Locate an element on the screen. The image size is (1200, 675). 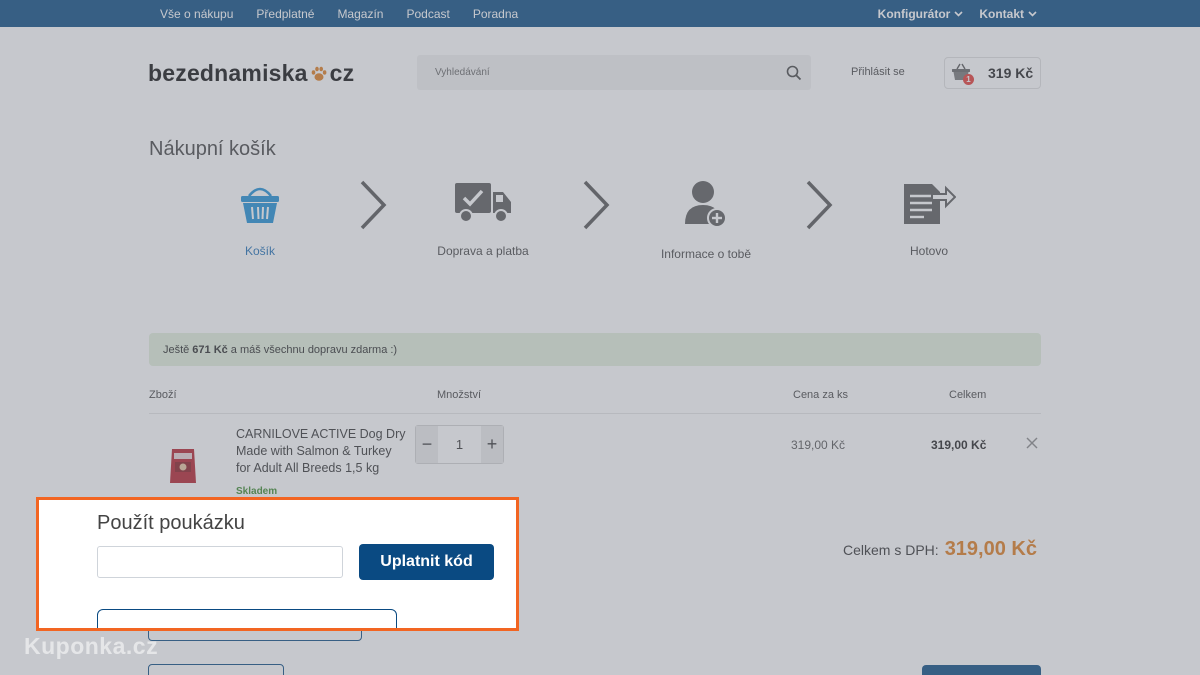
voucher-panel: Použít poukázku Uplatnit kód is located at coordinates (277, 564).